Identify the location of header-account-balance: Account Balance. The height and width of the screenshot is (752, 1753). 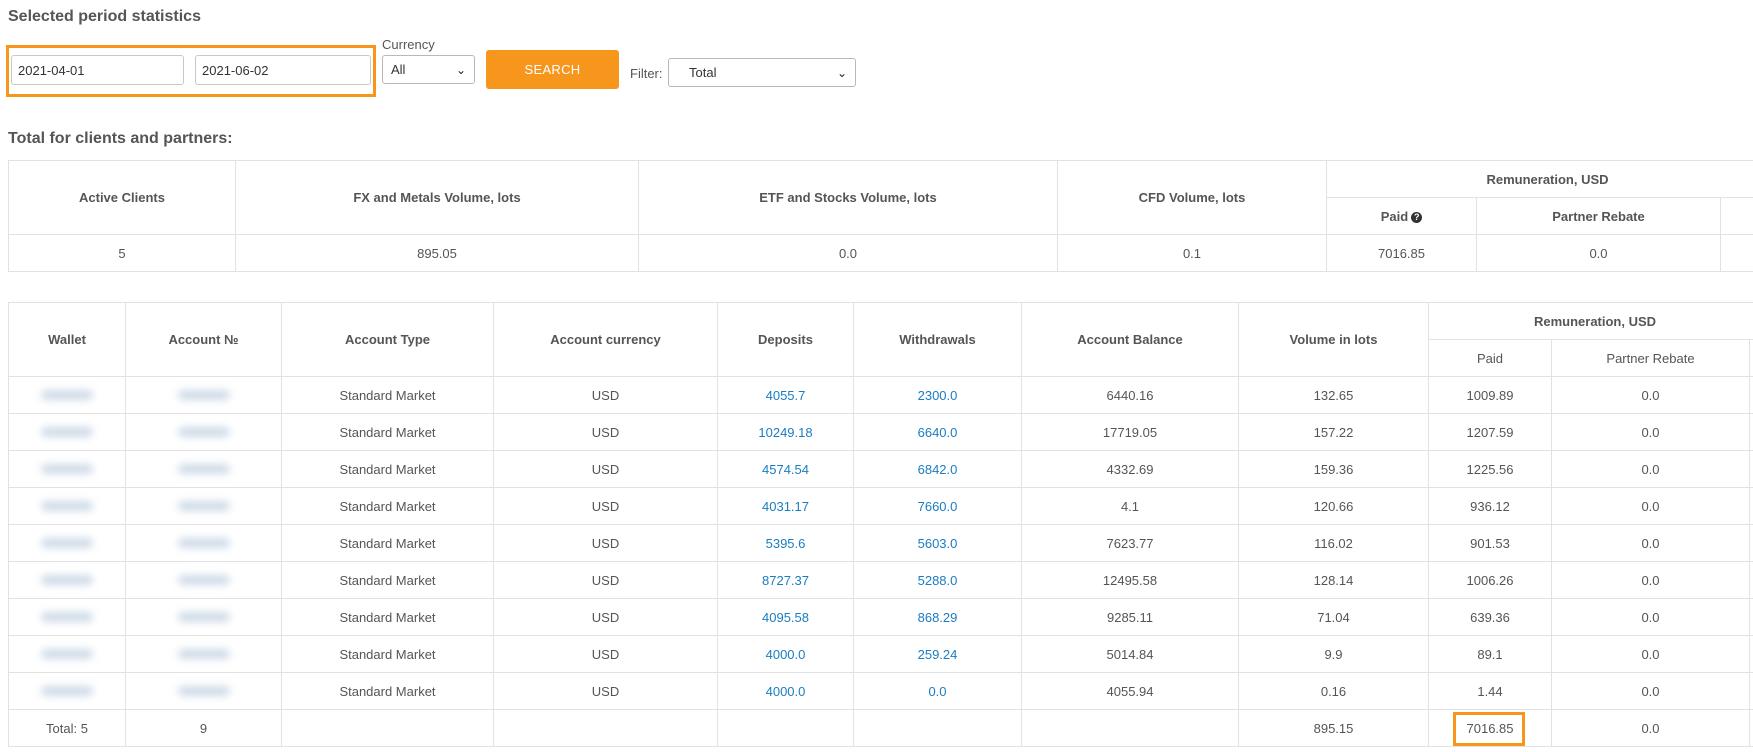
(1130, 339).